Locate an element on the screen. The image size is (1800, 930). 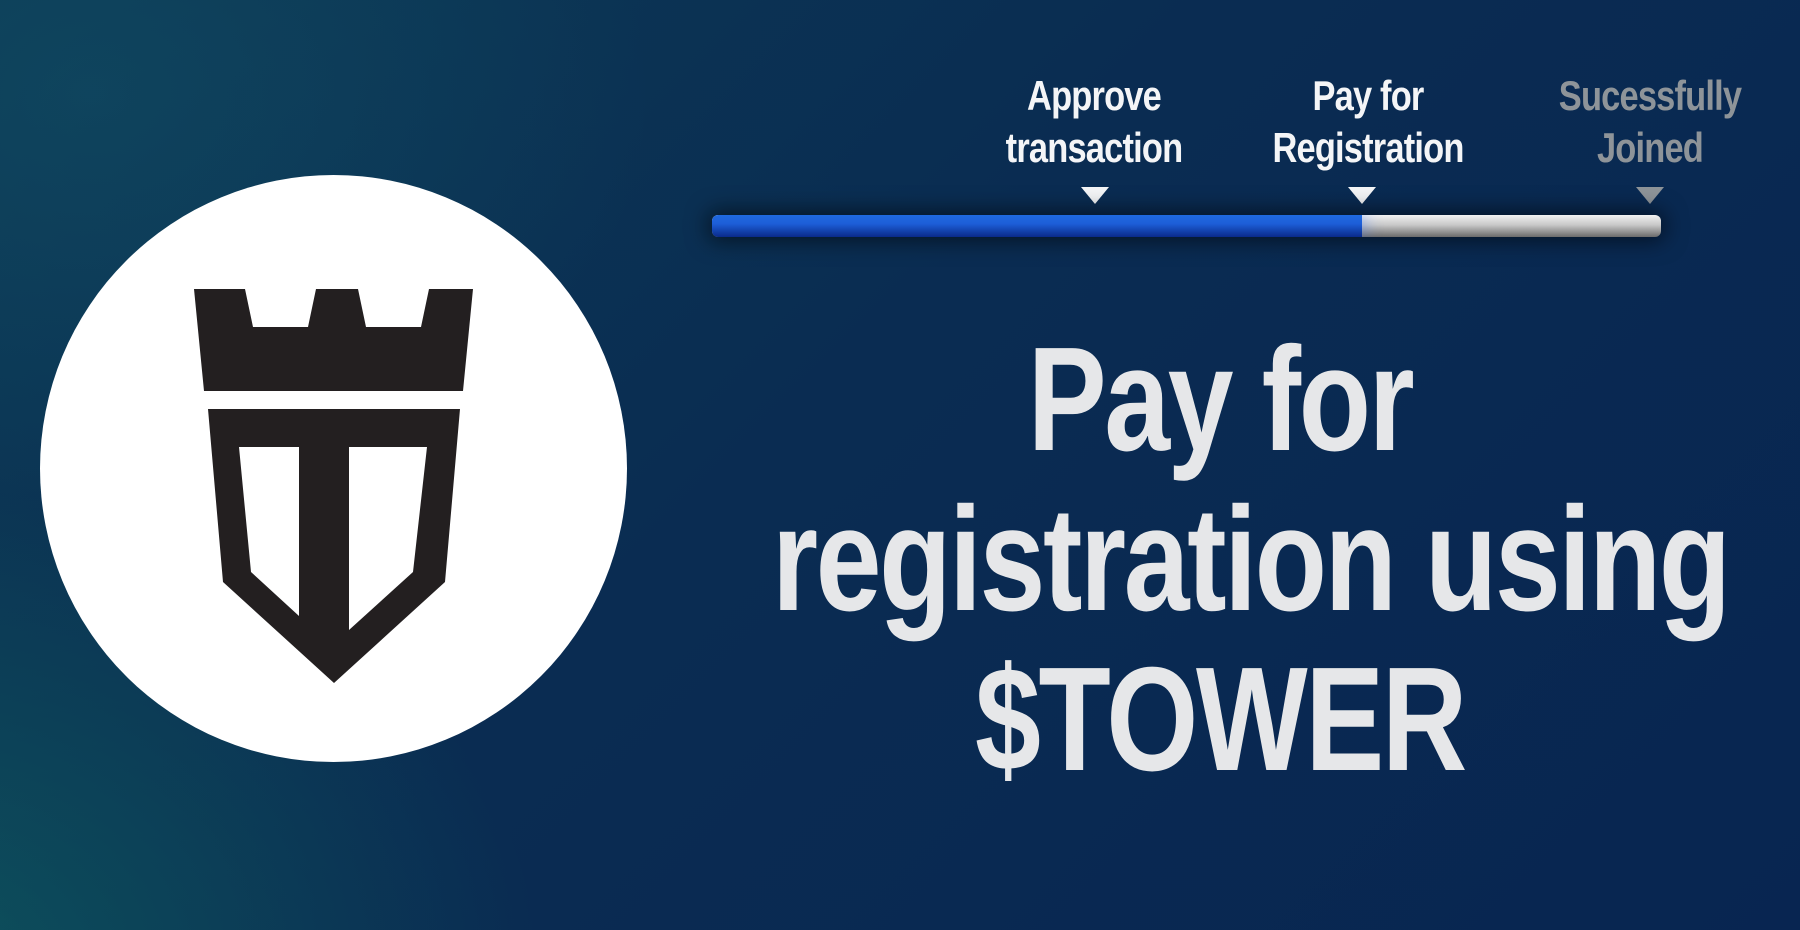
tower-shield-logo-icon is located at coordinates (333, 486).